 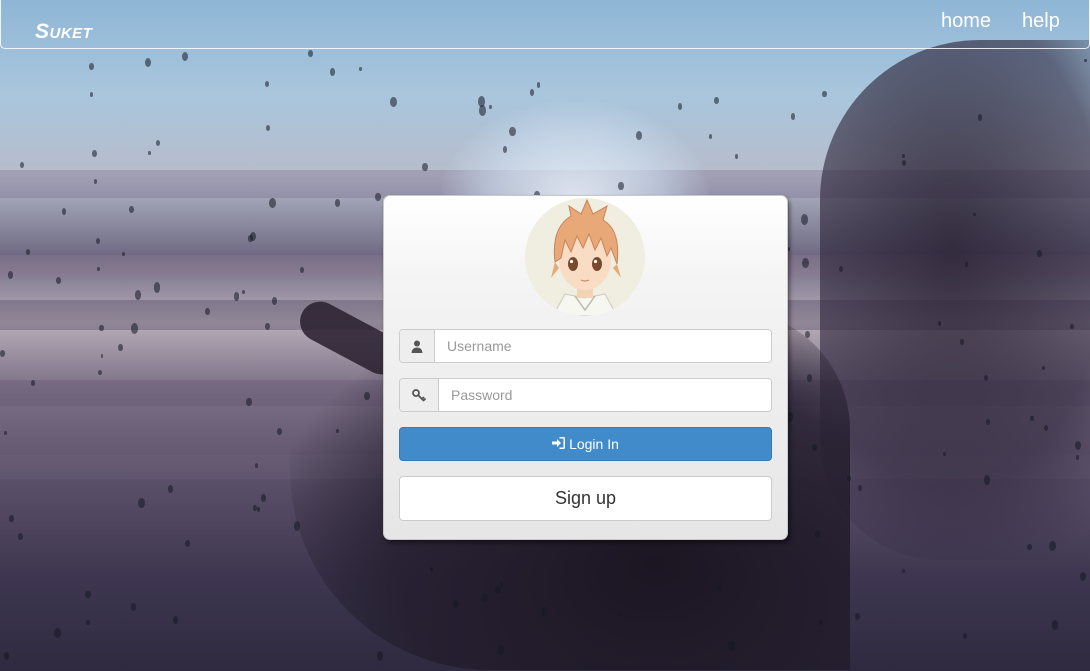 What do you see at coordinates (603, 346) in the screenshot?
I see `username-input` at bounding box center [603, 346].